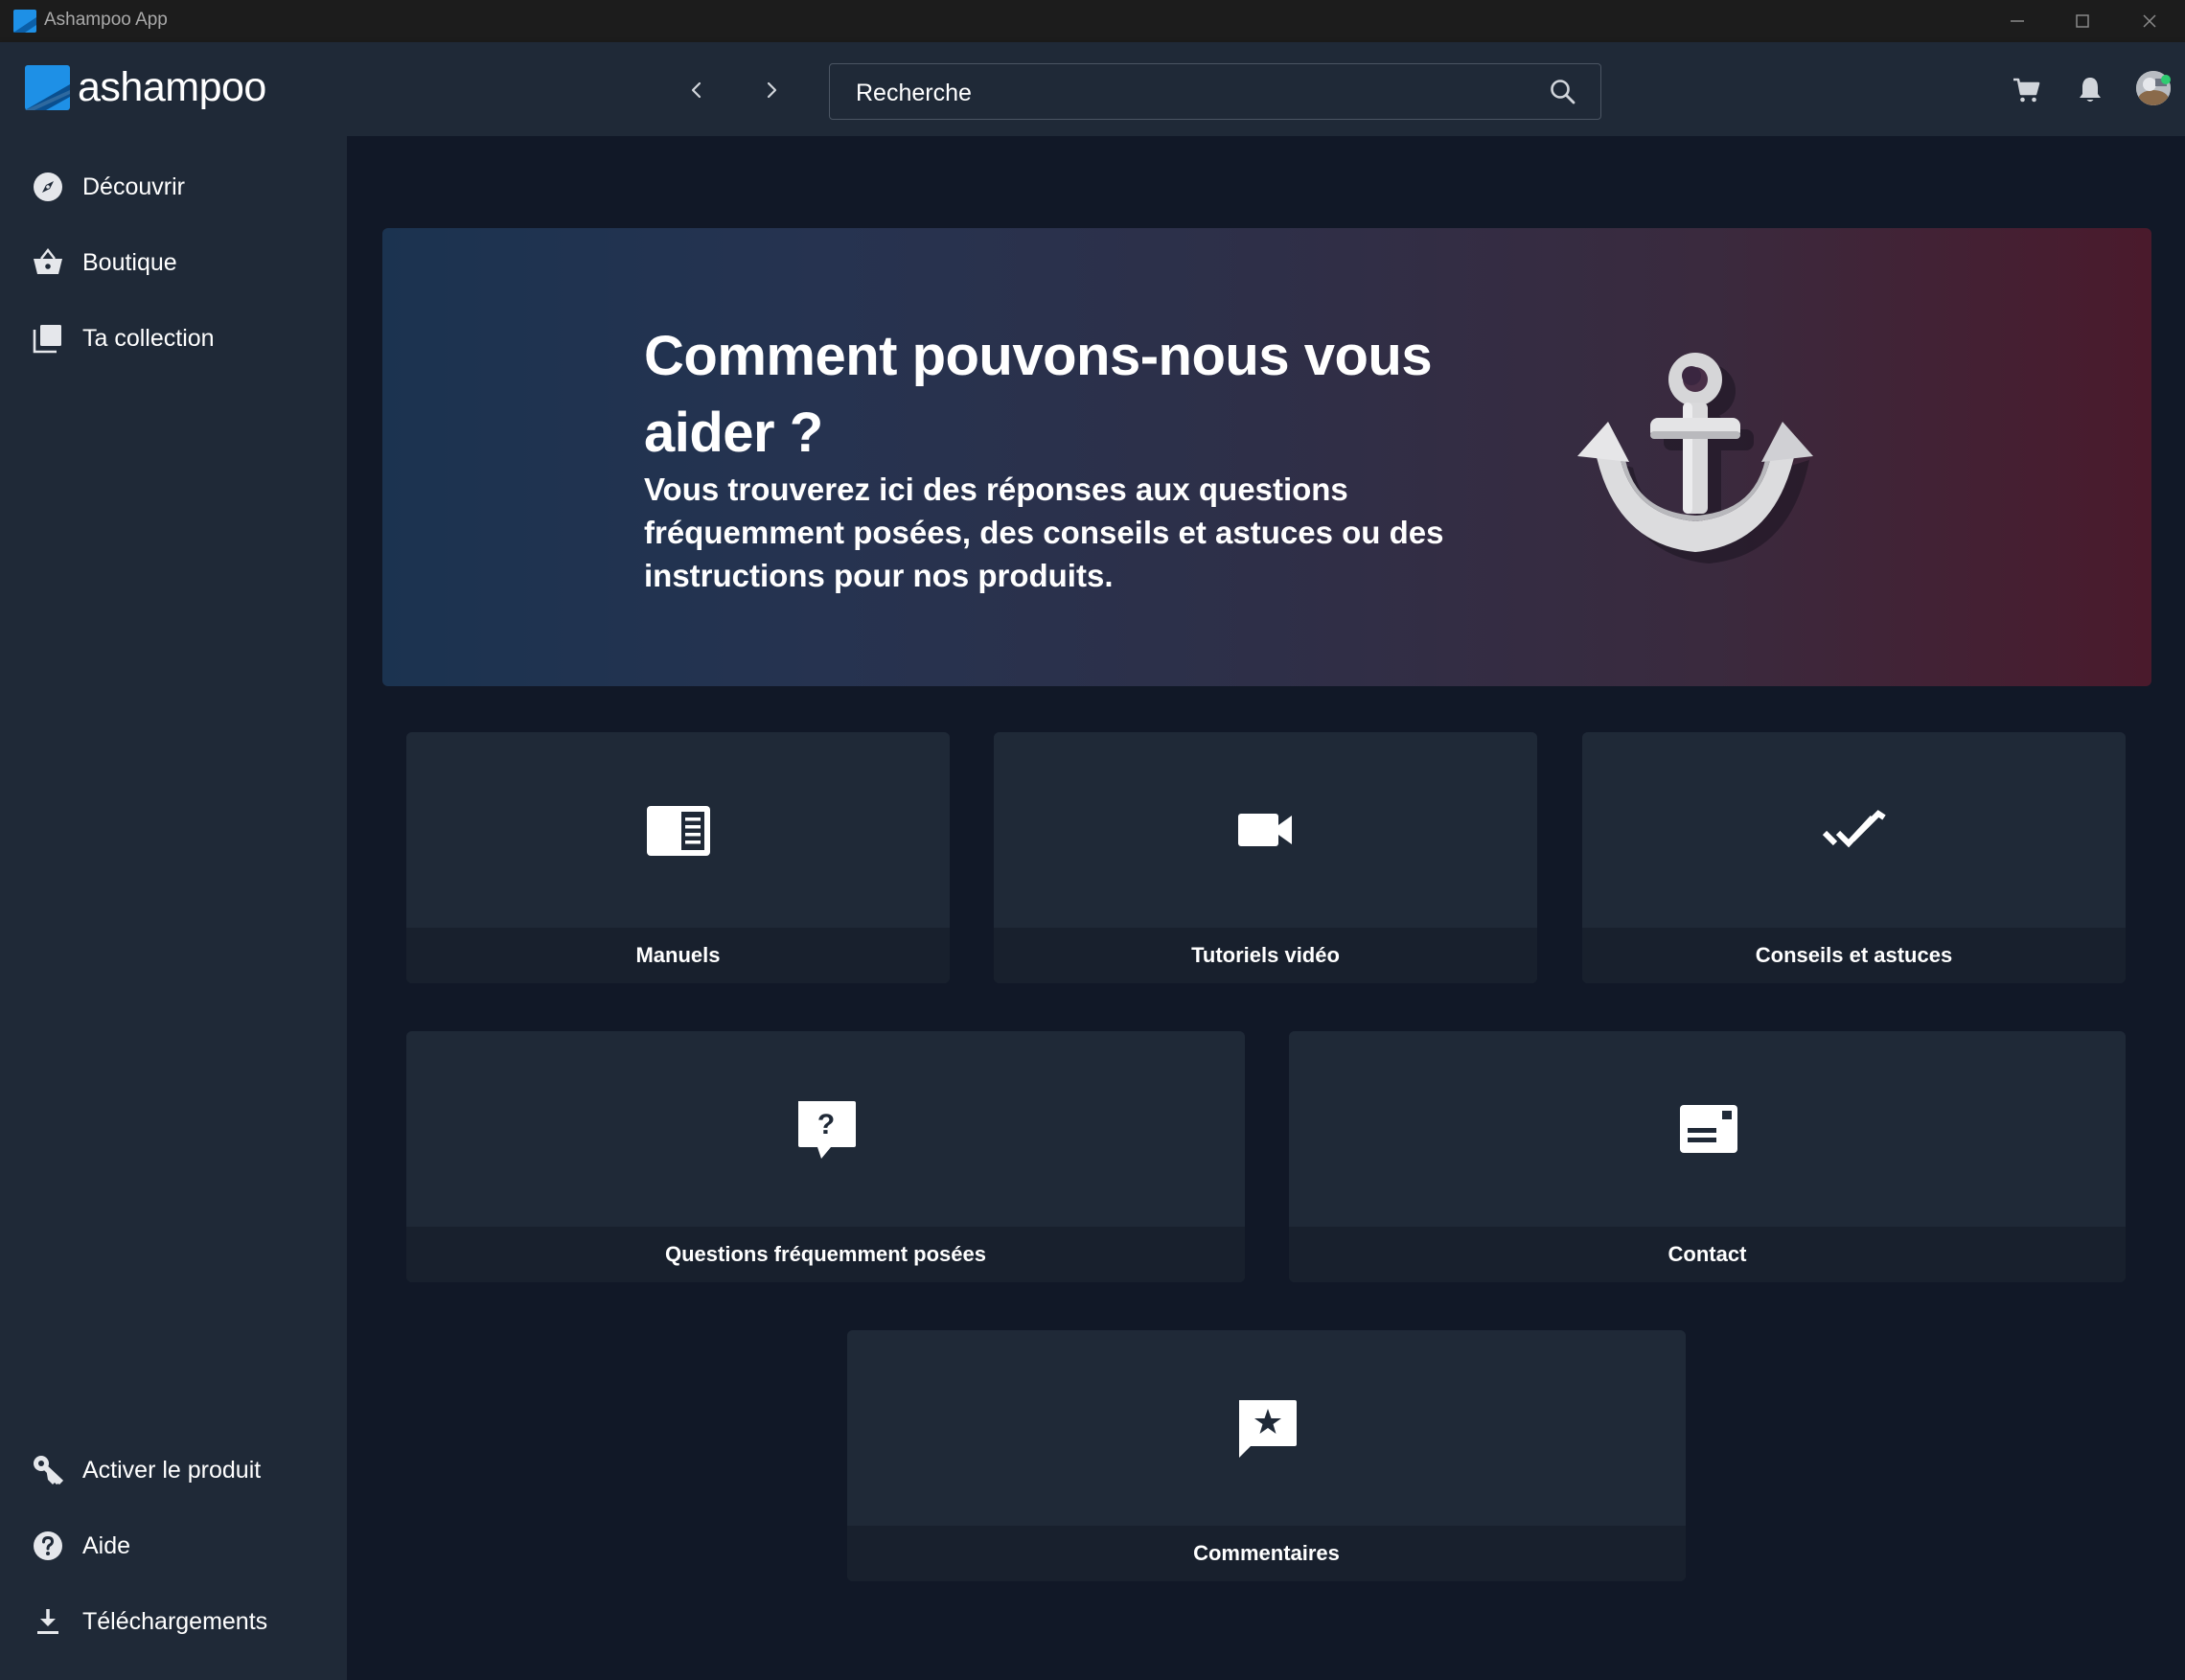 This screenshot has height=1680, width=2185. What do you see at coordinates (1092, 21) in the screenshot?
I see `window-titlebar: Ashampoo App` at bounding box center [1092, 21].